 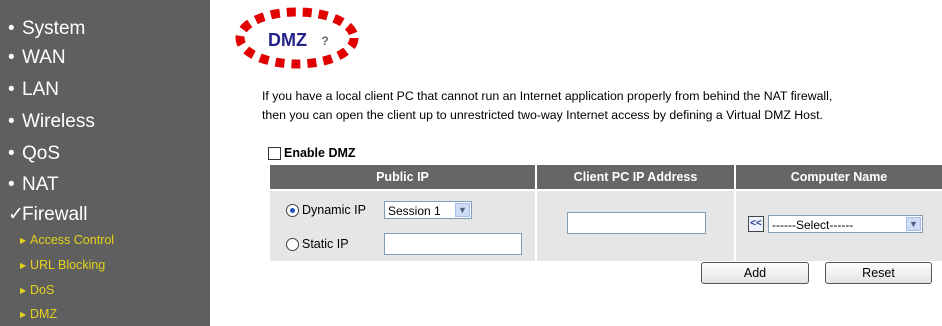 I want to click on sidebar-item-system: • System, so click(x=46, y=29).